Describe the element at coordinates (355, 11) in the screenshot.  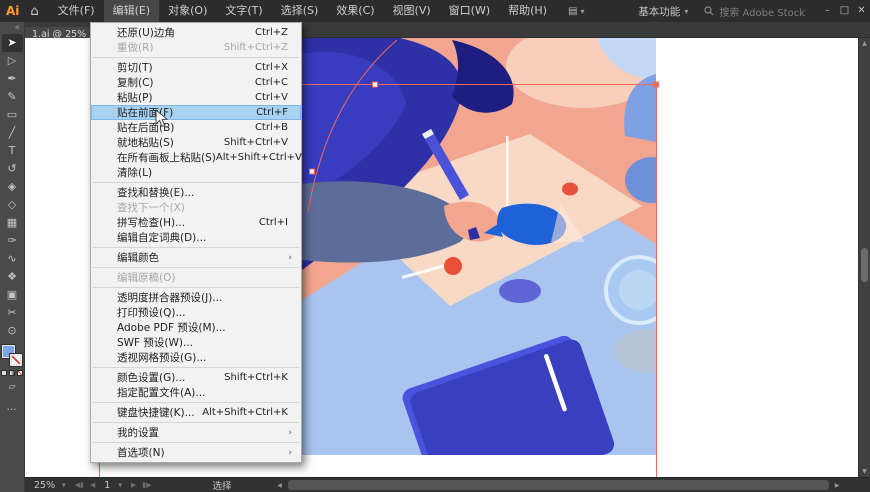
I see `menubar-item: 效果(C)` at that location.